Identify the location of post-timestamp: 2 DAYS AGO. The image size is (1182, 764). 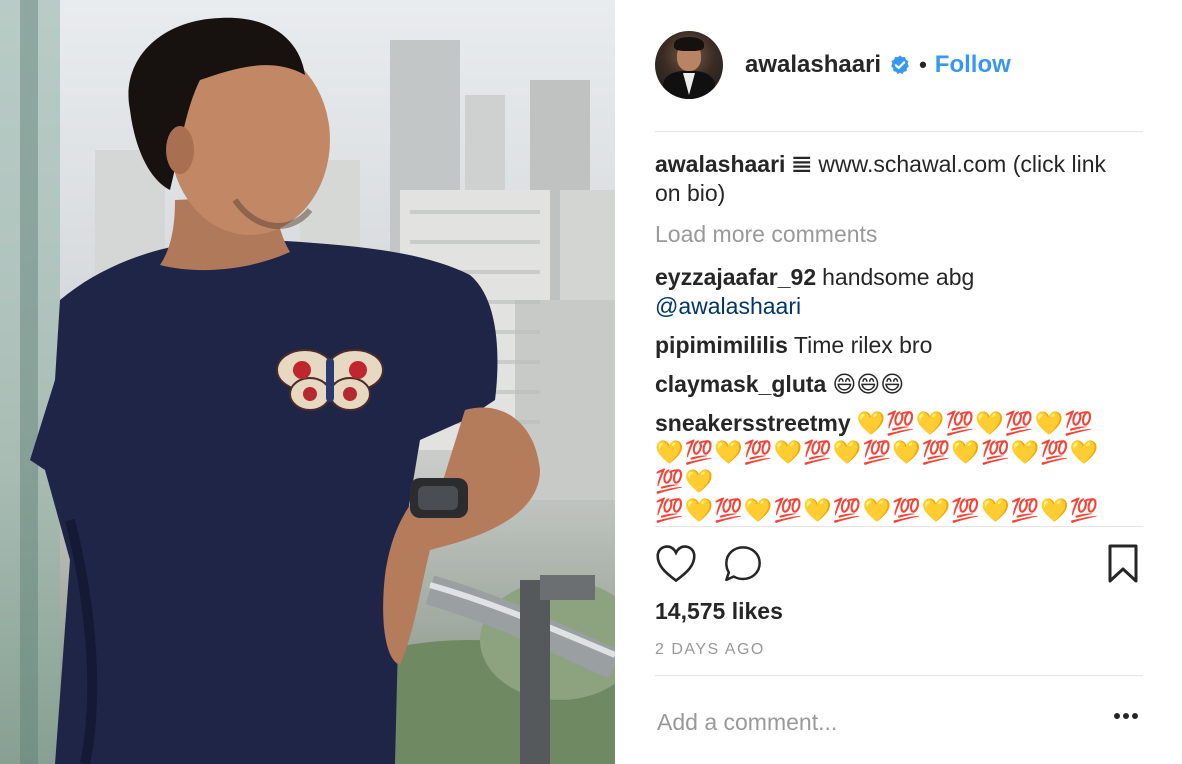
(710, 649).